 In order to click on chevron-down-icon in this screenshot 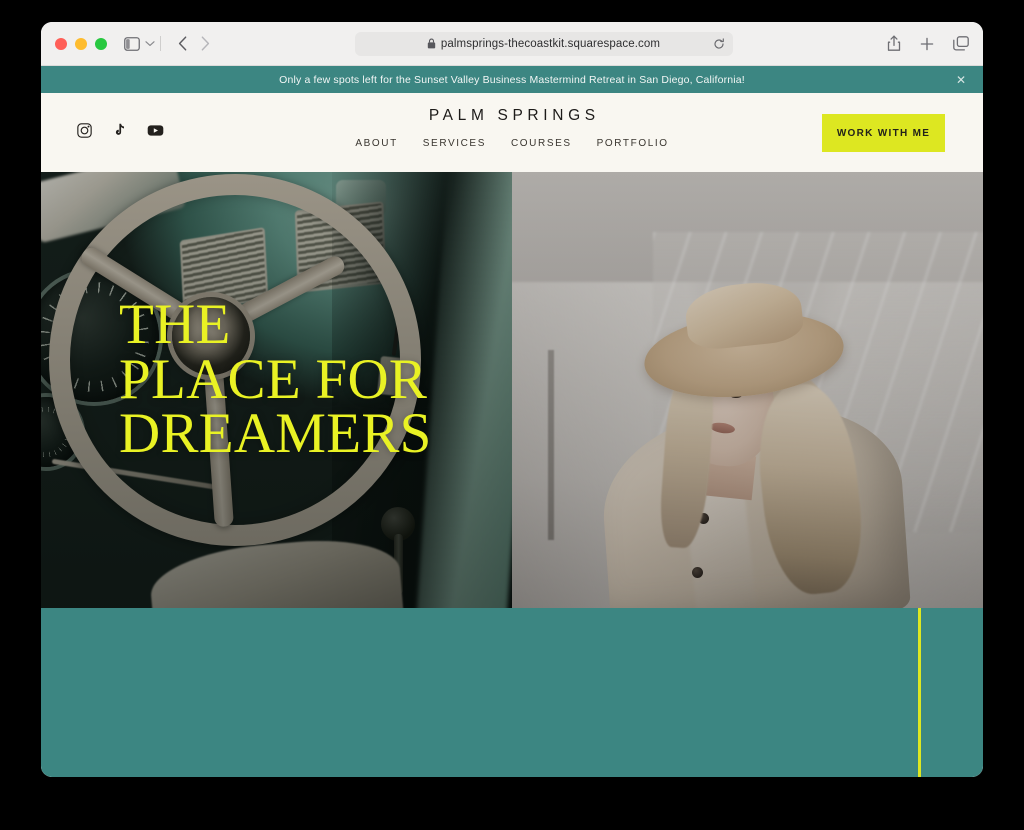, I will do `click(150, 43)`.